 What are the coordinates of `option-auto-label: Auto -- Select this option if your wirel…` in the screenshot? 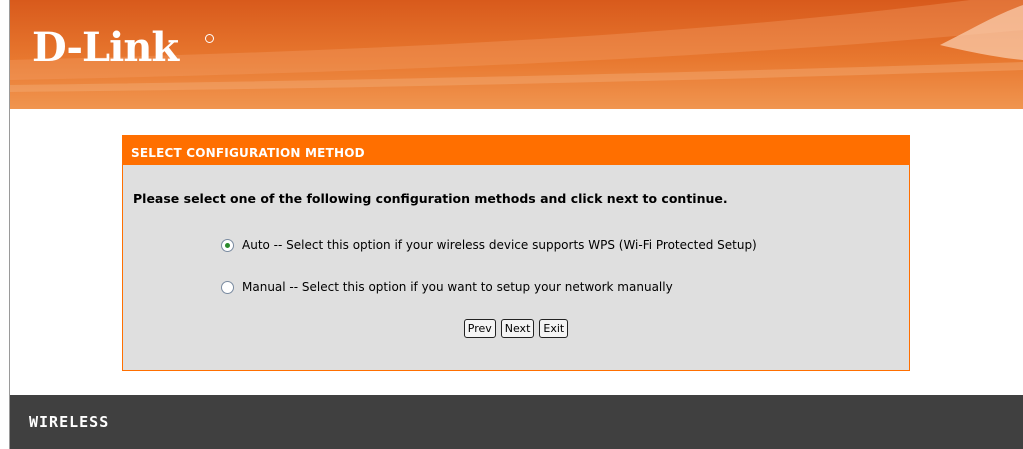 It's located at (499, 245).